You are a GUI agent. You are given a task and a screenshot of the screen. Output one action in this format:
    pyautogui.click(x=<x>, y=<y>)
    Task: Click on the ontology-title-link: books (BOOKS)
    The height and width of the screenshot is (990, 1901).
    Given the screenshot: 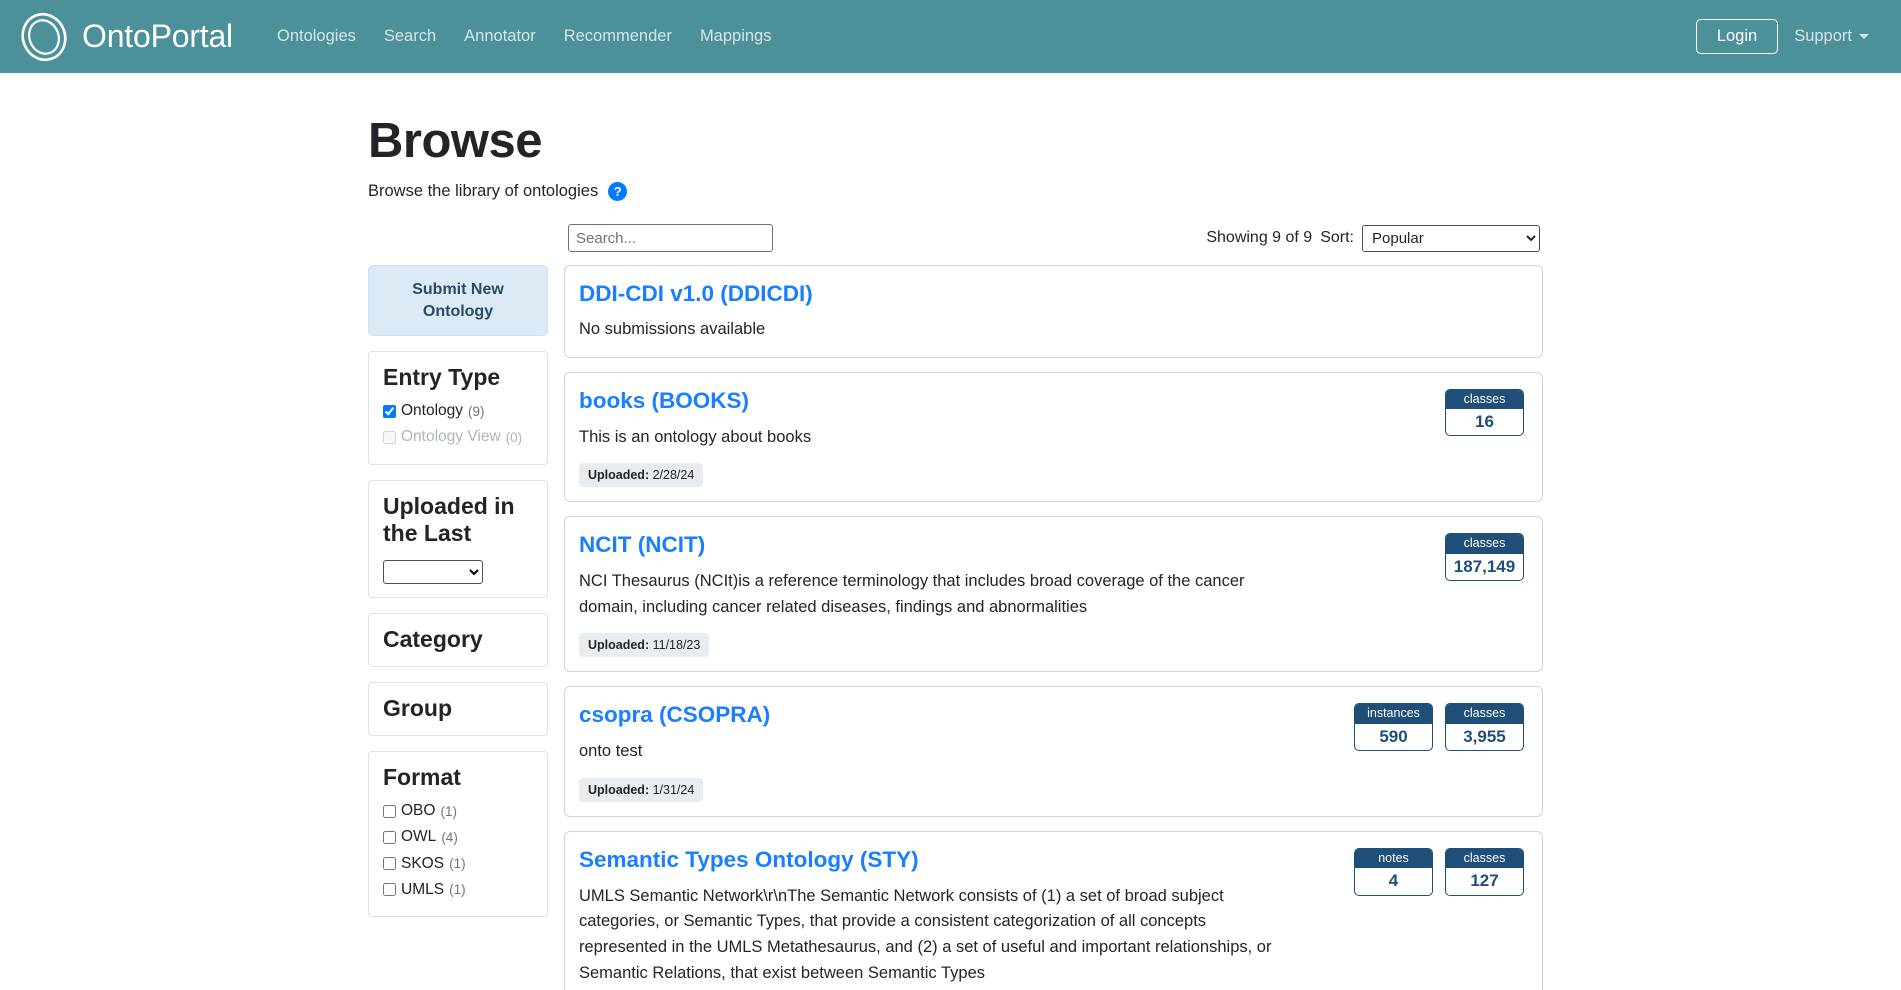 What is the action you would take?
    pyautogui.click(x=664, y=400)
    